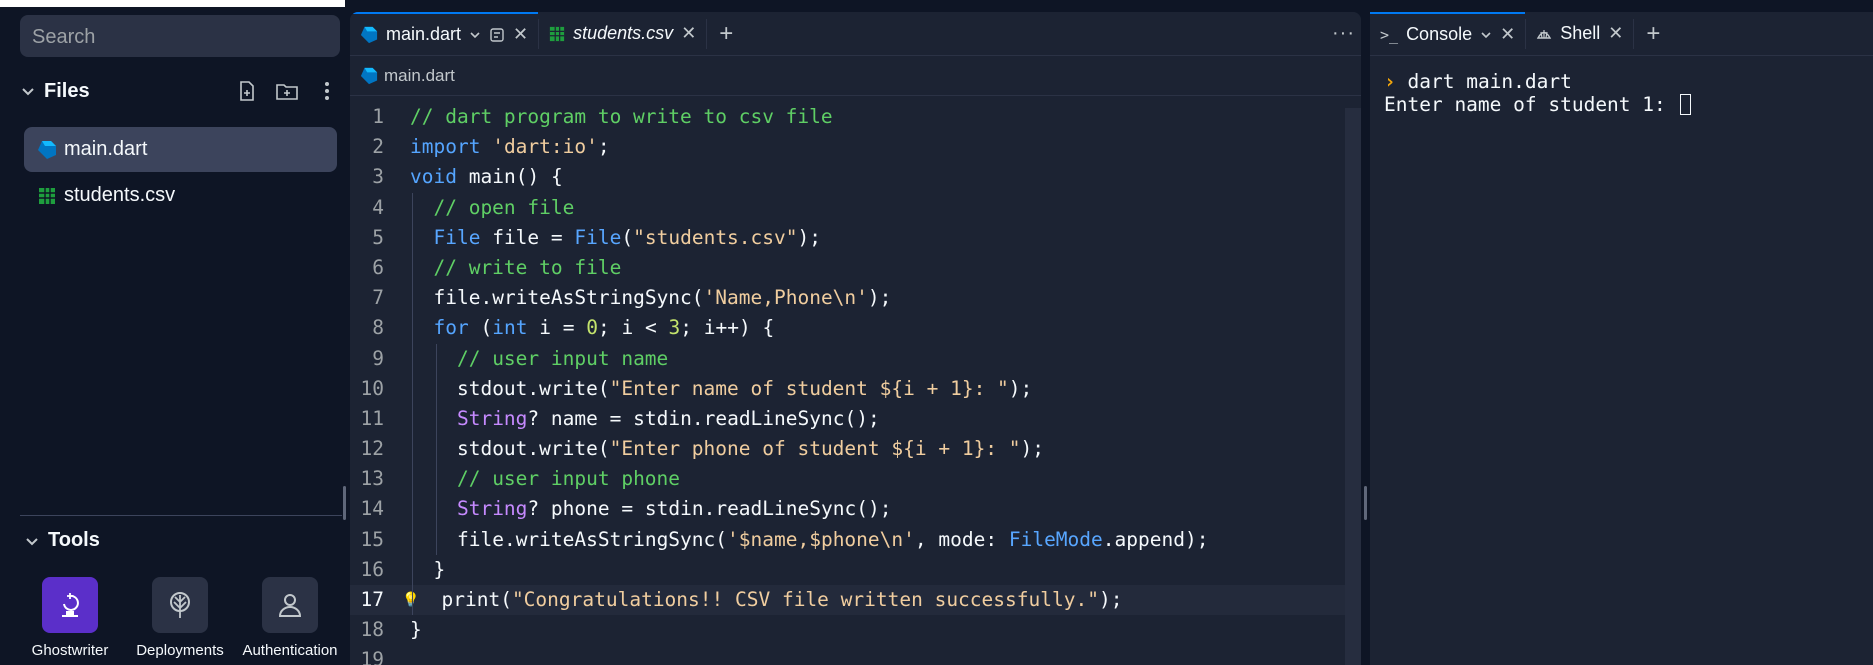 Image resolution: width=1873 pixels, height=665 pixels. Describe the element at coordinates (1685, 104) in the screenshot. I see `text-cursor` at that location.